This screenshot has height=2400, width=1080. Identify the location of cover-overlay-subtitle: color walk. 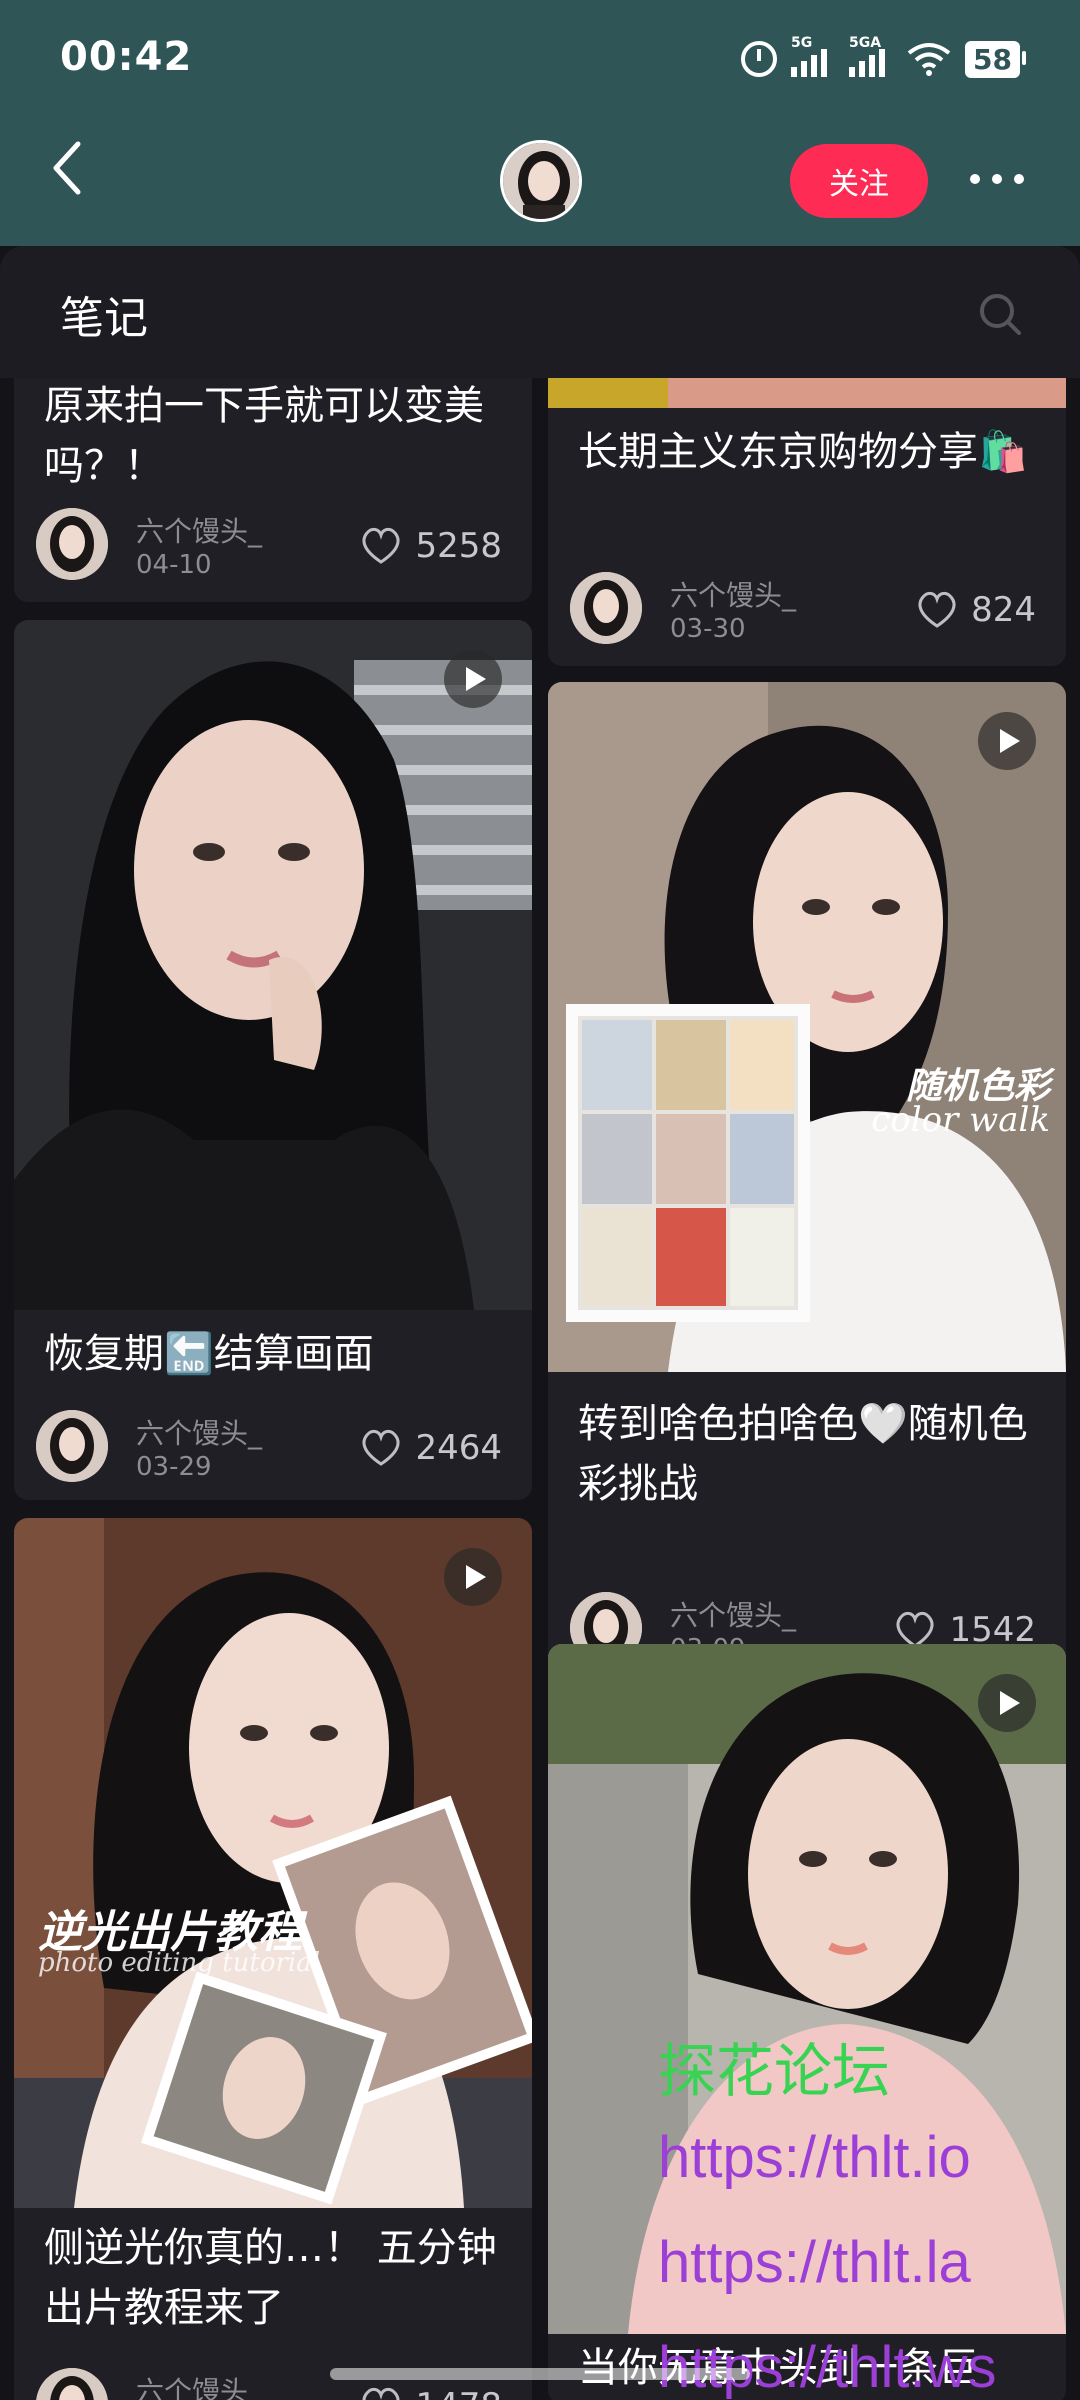
(960, 1120).